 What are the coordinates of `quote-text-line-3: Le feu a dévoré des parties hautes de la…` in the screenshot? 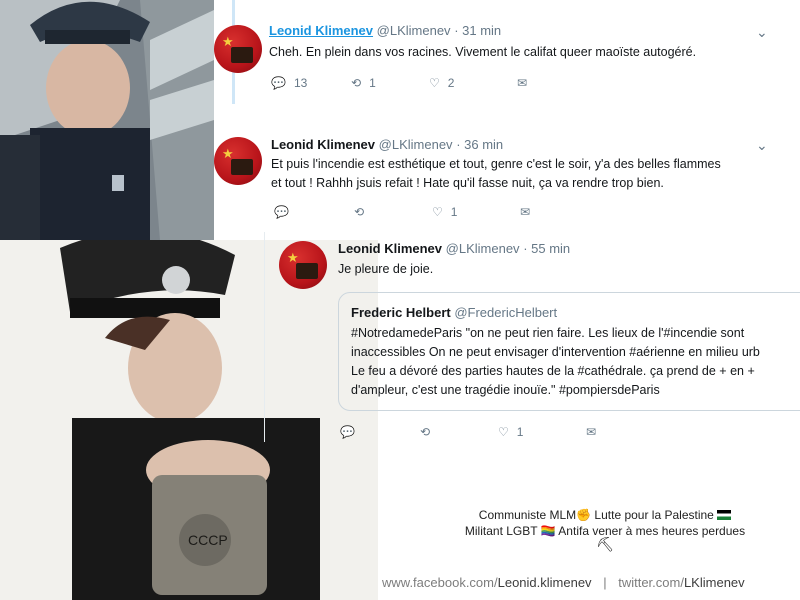 It's located at (553, 371).